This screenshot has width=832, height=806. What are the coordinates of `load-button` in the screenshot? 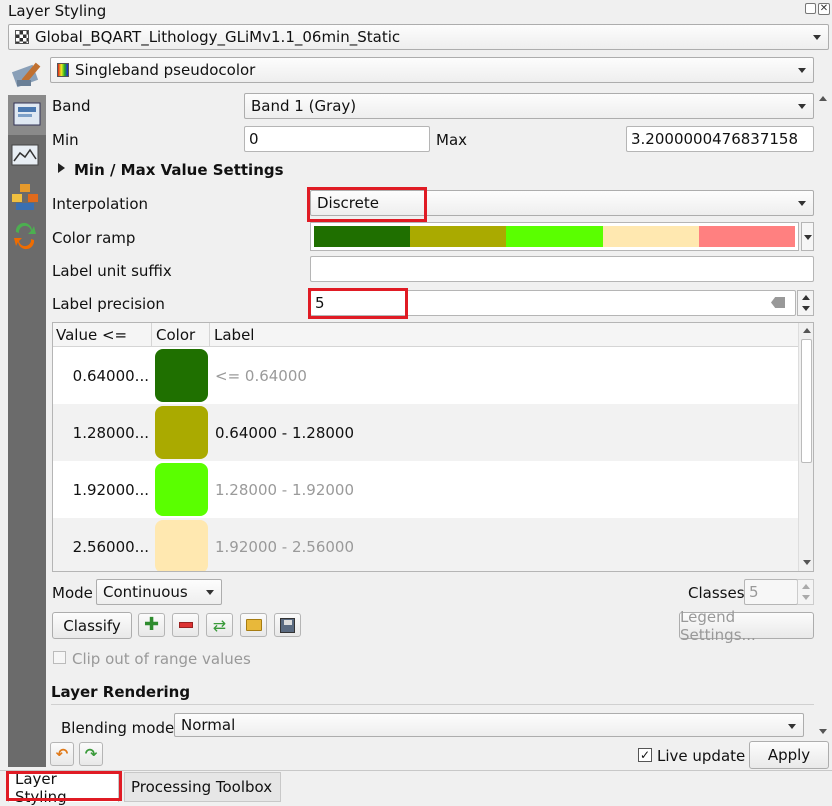 It's located at (253, 625).